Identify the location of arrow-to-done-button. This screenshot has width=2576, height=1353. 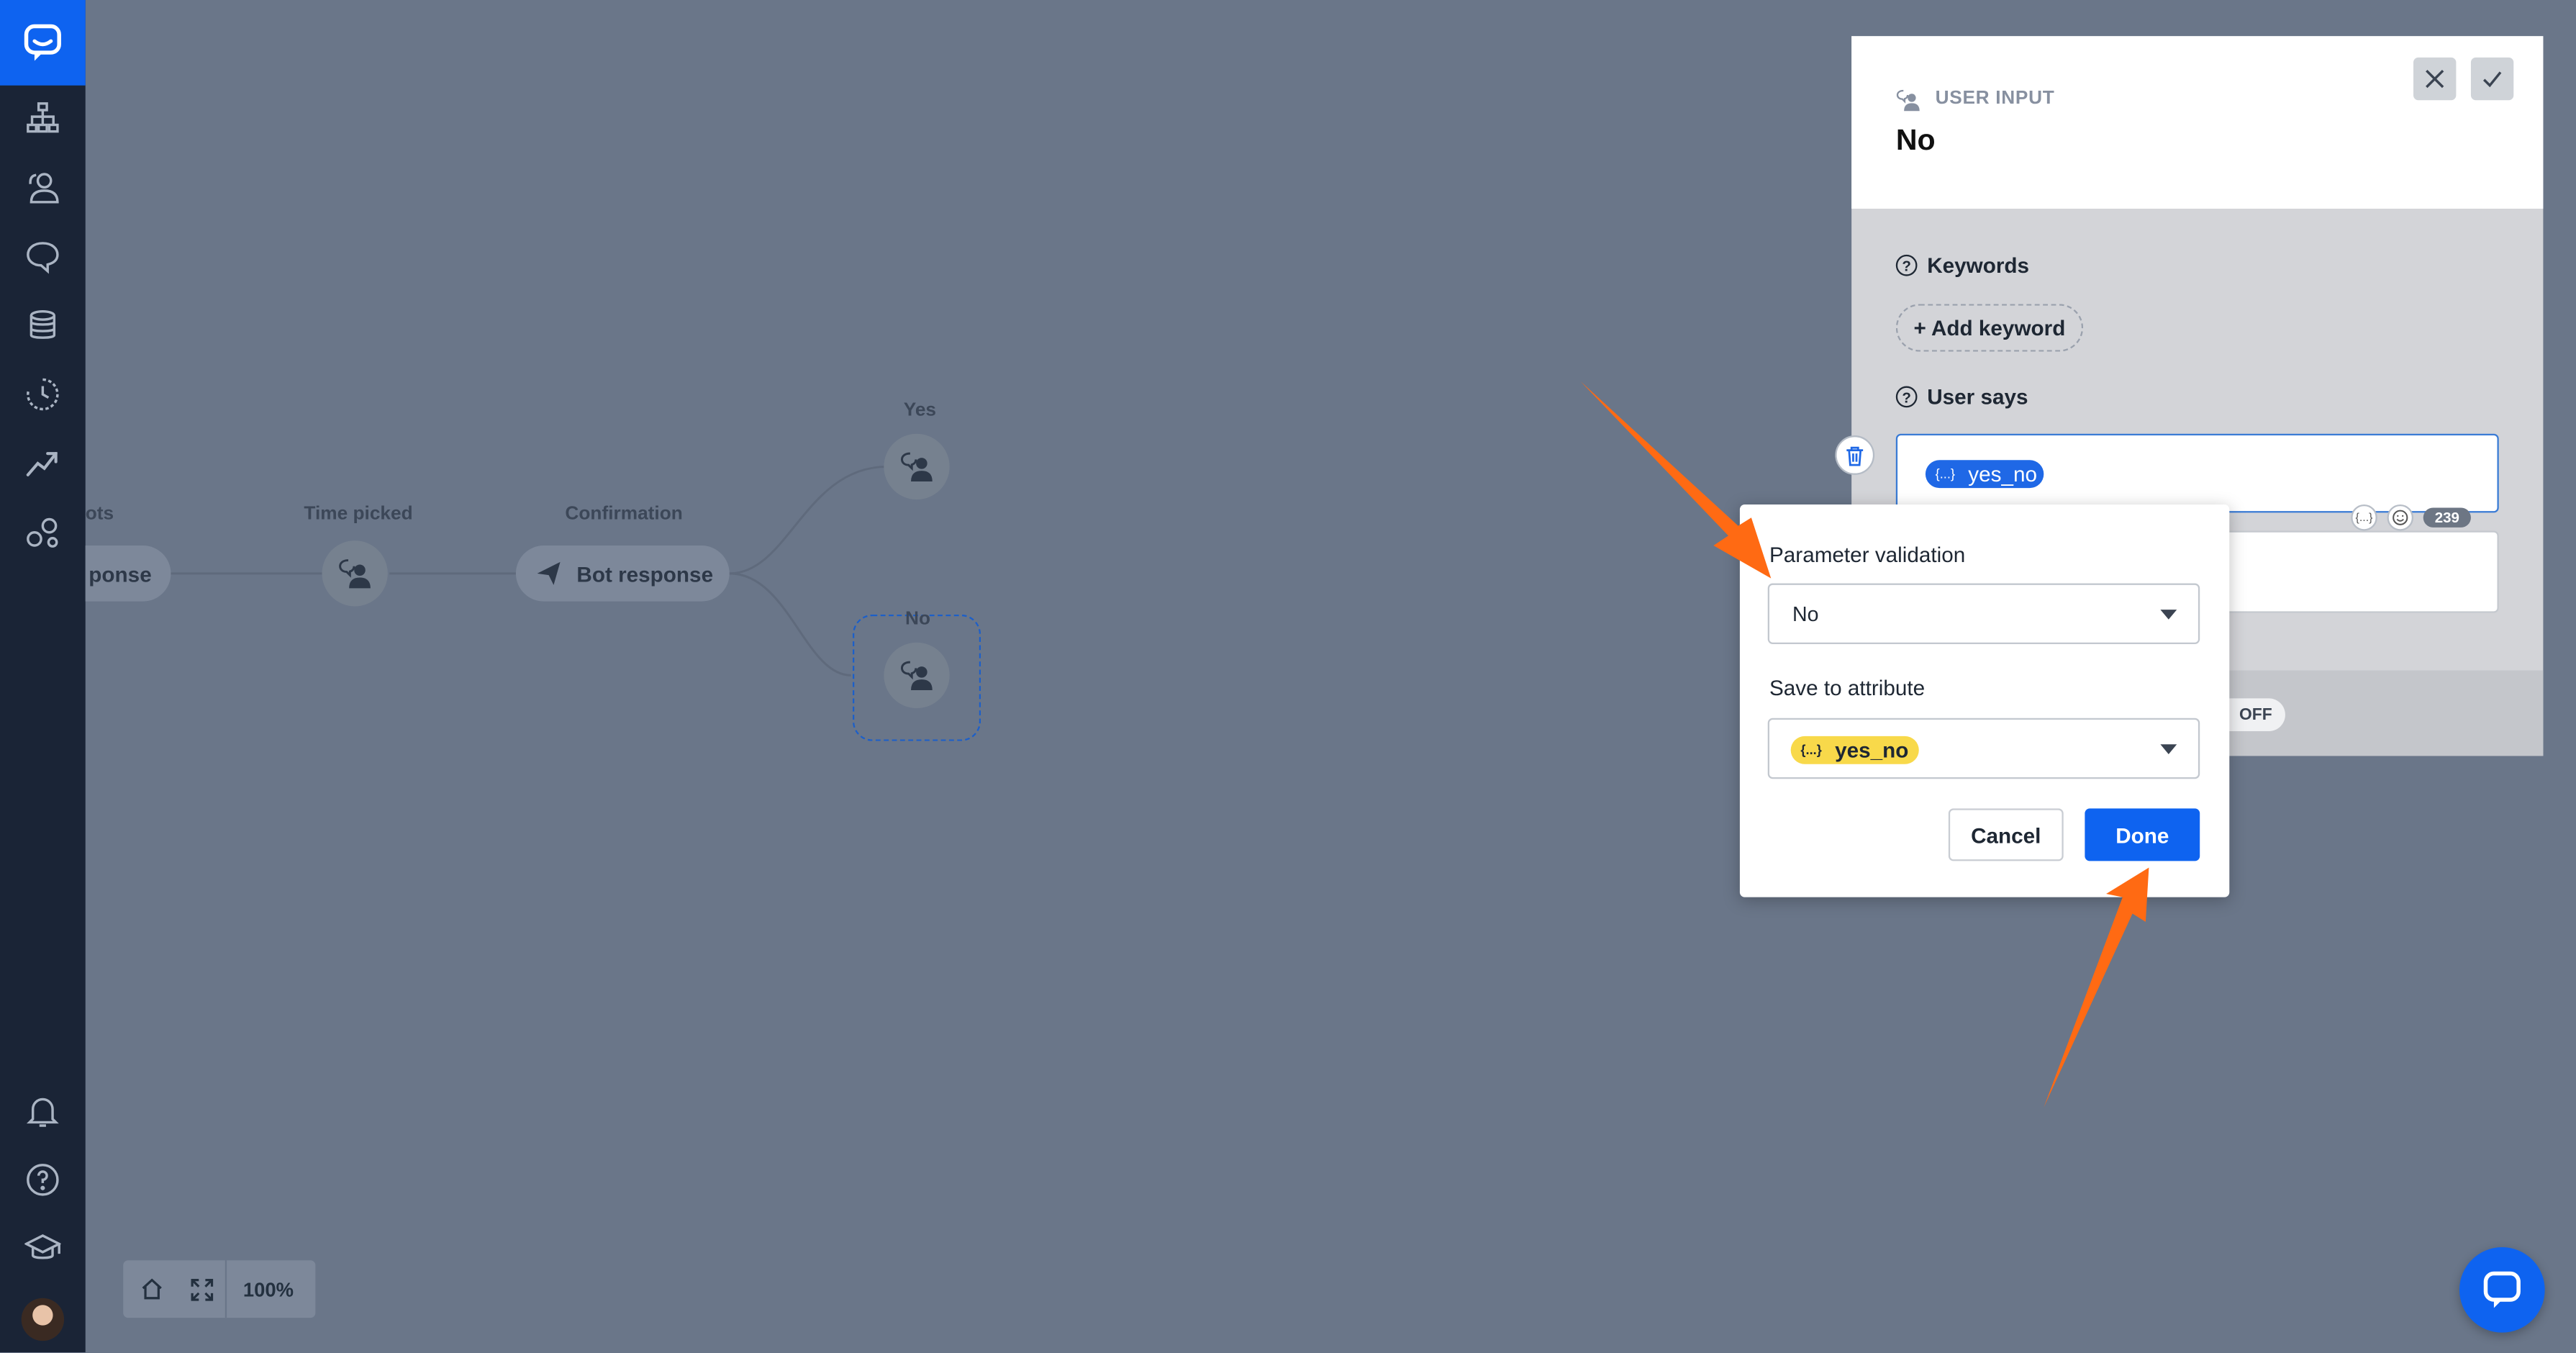
(2096, 987).